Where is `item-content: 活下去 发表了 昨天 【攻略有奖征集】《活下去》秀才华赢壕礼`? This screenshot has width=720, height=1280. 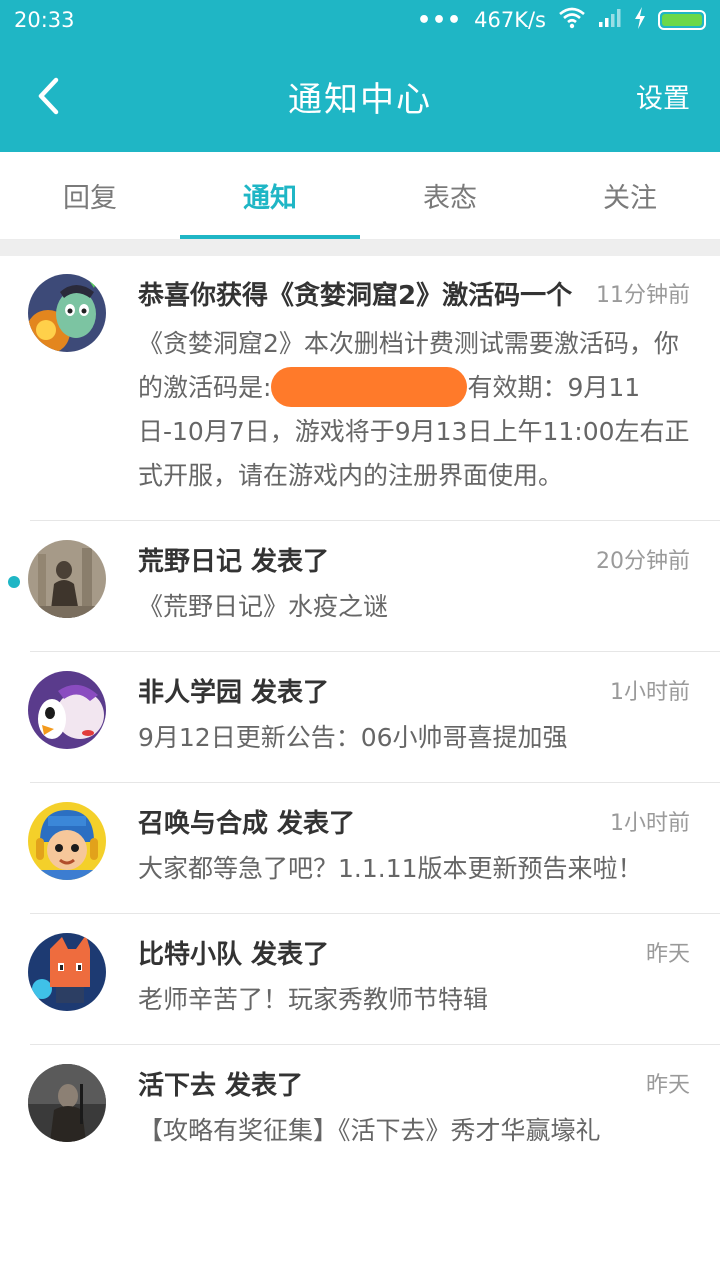
item-content: 活下去 发表了 昨天 【攻略有奖征集】《活下去》秀才华赢壕礼 is located at coordinates (414, 1108).